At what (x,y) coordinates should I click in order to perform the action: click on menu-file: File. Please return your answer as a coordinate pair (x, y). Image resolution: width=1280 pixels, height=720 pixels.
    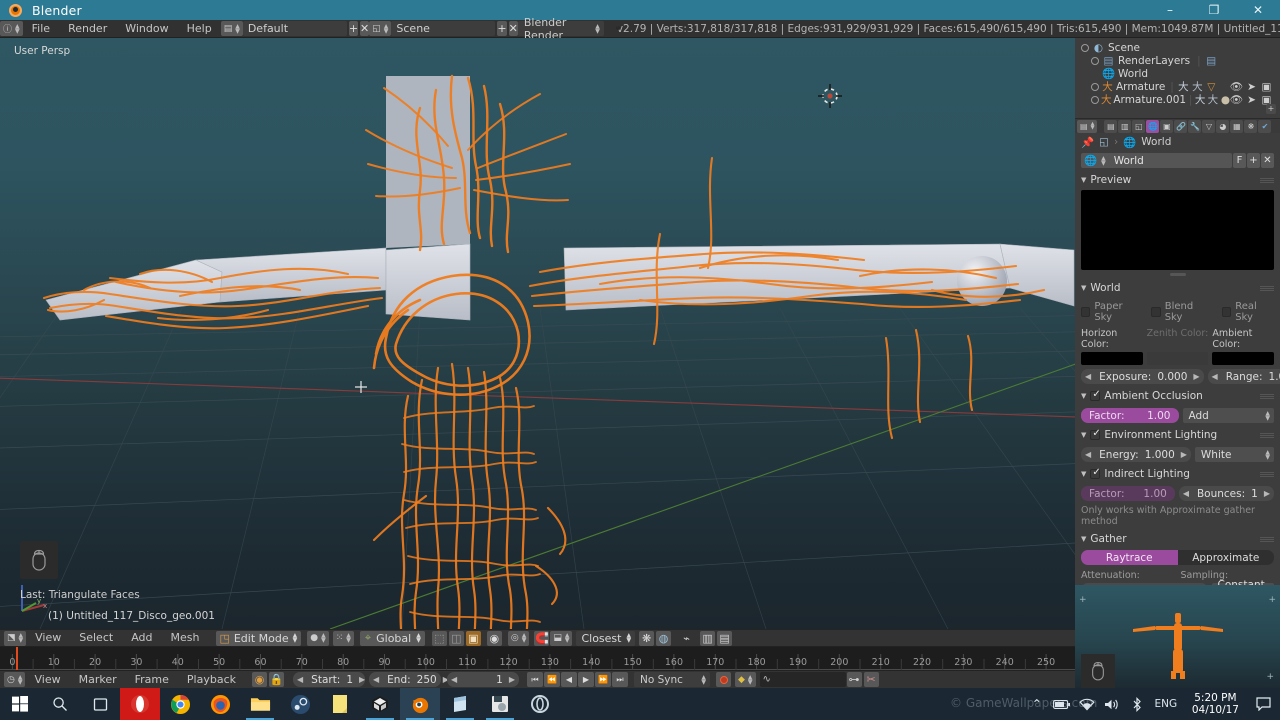
    Looking at the image, I should click on (41, 29).